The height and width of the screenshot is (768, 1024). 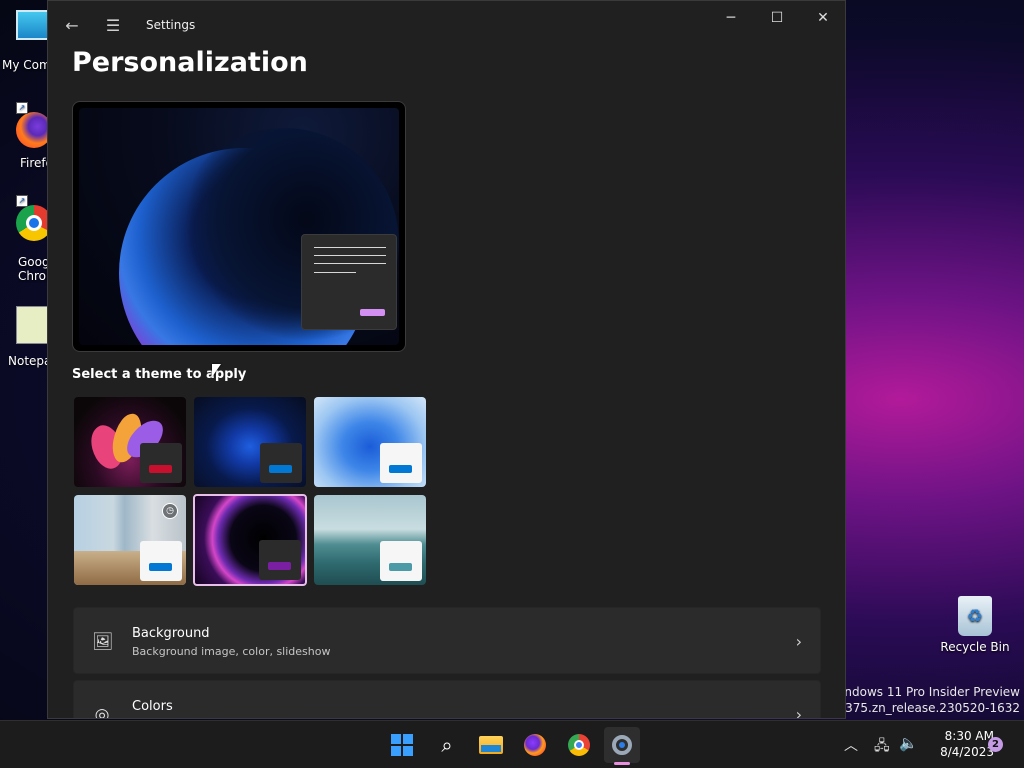 I want to click on start-button, so click(x=402, y=745).